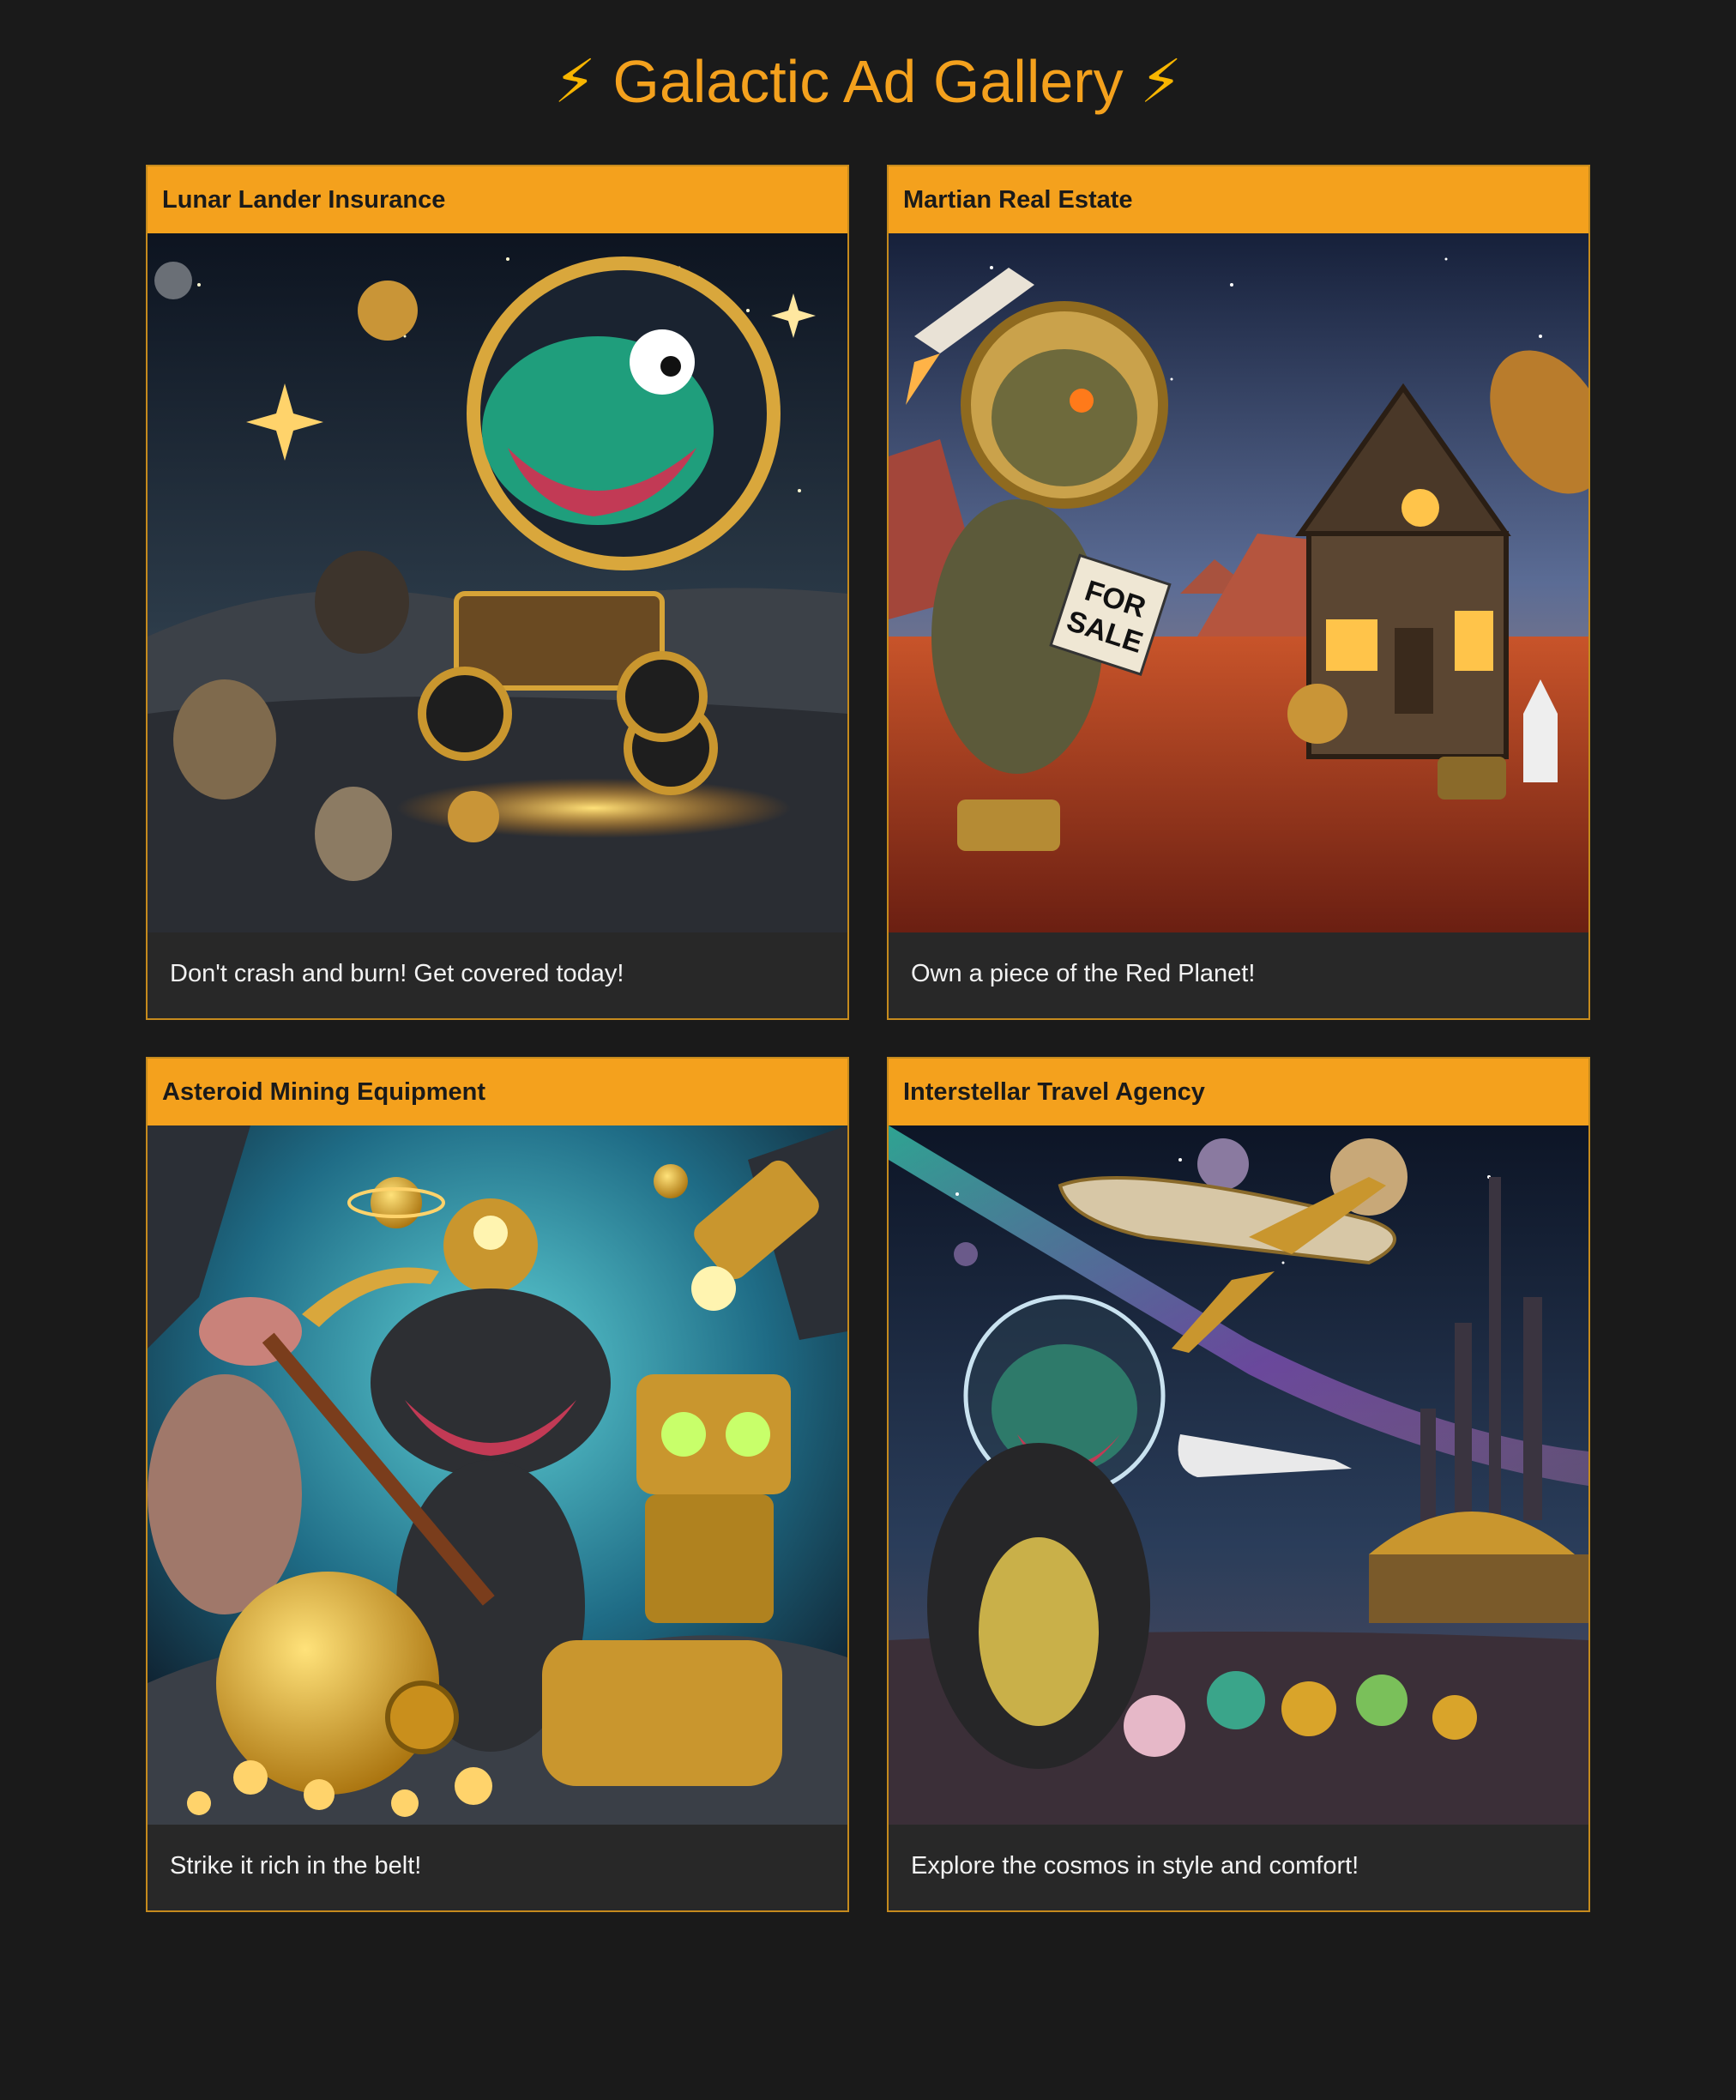 This screenshot has width=1736, height=2100. What do you see at coordinates (497, 199) in the screenshot?
I see `ad-card-title: Lunar Lander Insurance` at bounding box center [497, 199].